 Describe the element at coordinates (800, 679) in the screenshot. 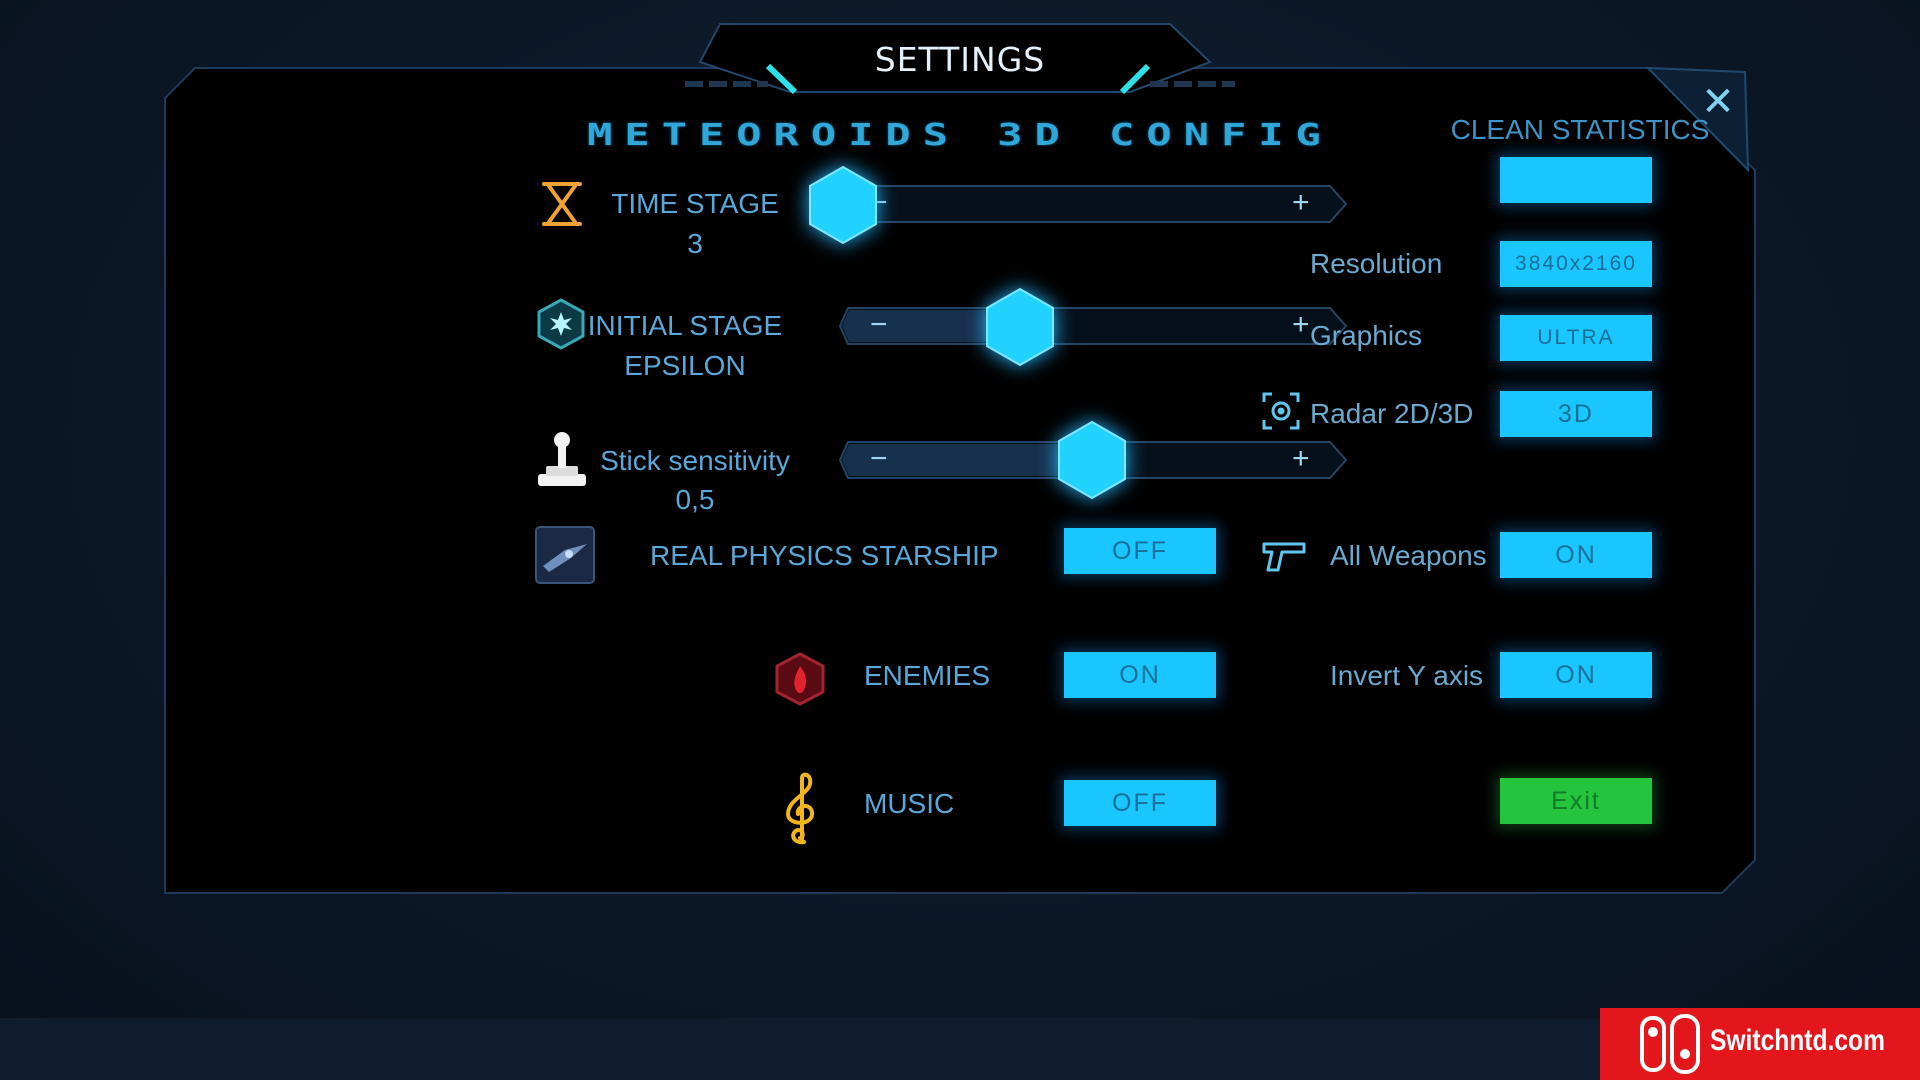

I see `enemy-hexagon-icon` at that location.